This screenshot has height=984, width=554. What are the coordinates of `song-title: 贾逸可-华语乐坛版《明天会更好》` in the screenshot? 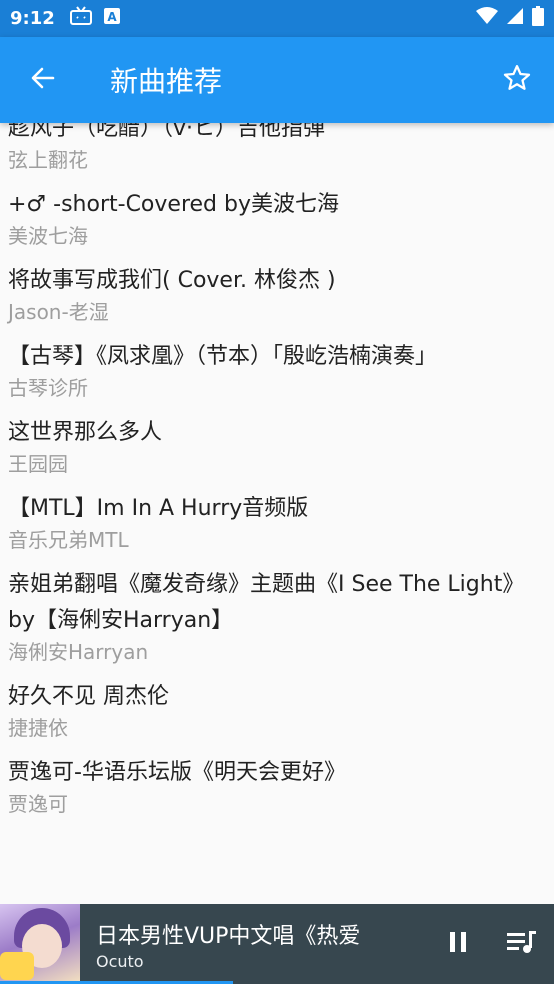 It's located at (177, 772).